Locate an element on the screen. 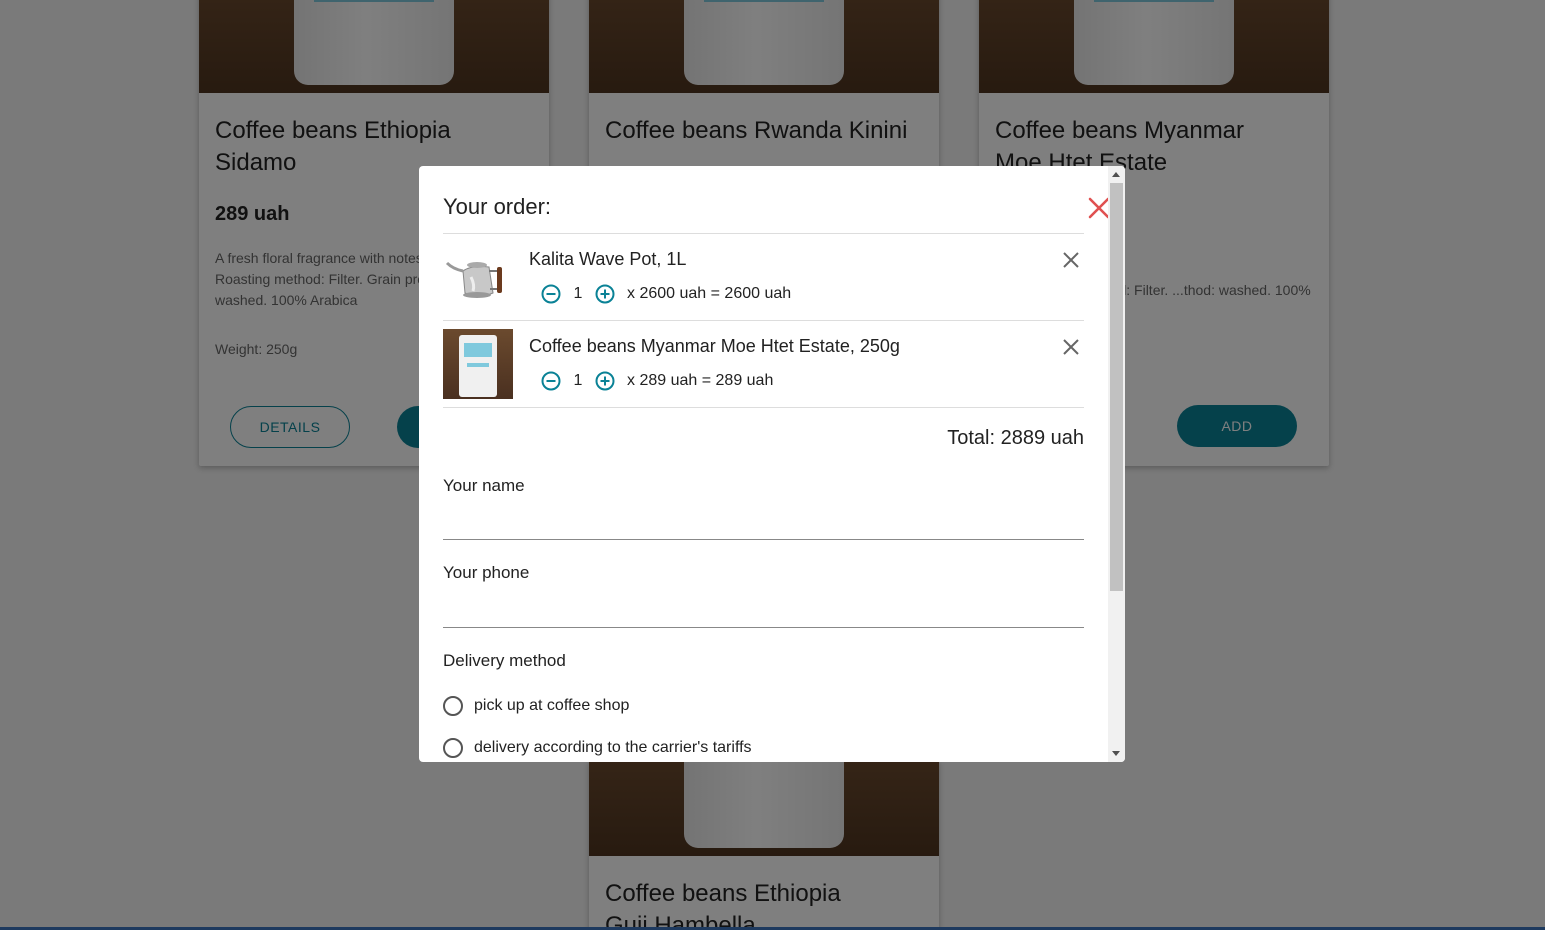 This screenshot has width=1545, height=930. delivery-option-pickup: pick up at coffee shop is located at coordinates (536, 706).